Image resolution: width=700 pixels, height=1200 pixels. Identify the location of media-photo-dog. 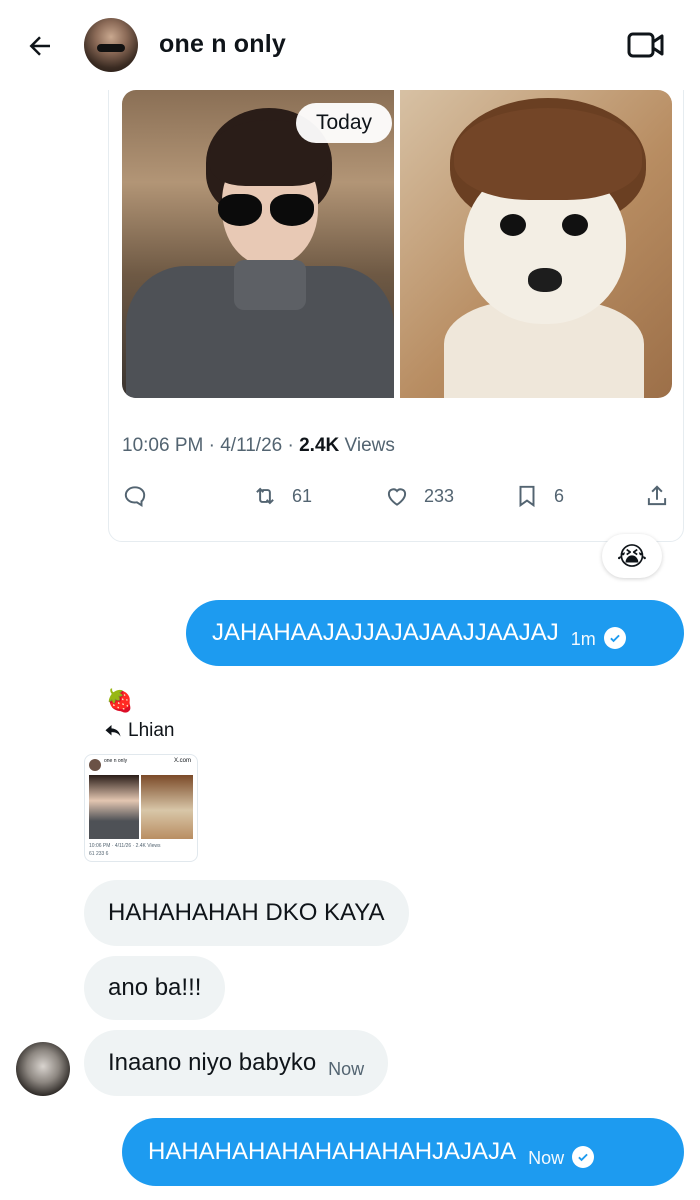
(536, 244).